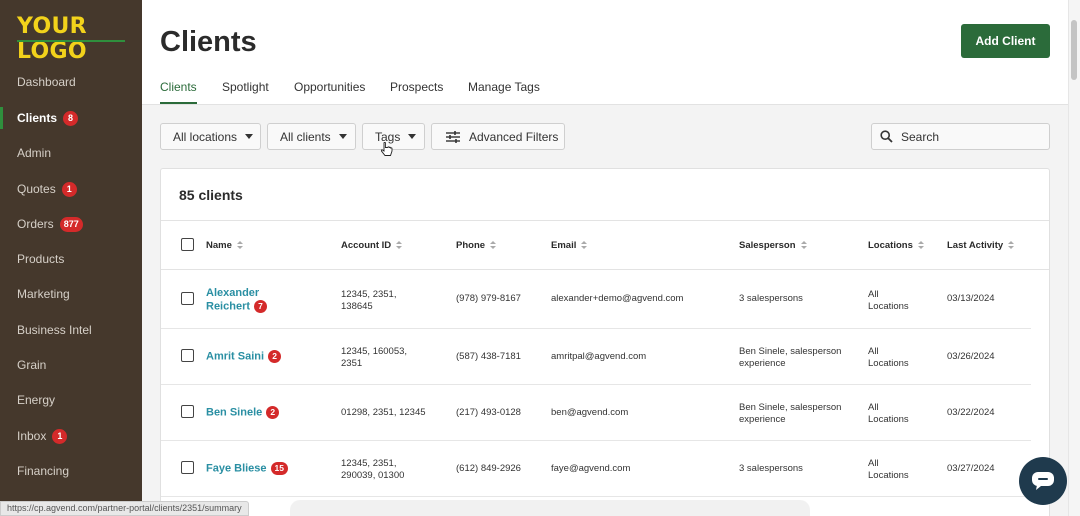 The height and width of the screenshot is (516, 1080). I want to click on phone-cell: (217) 493-0128, so click(488, 412).